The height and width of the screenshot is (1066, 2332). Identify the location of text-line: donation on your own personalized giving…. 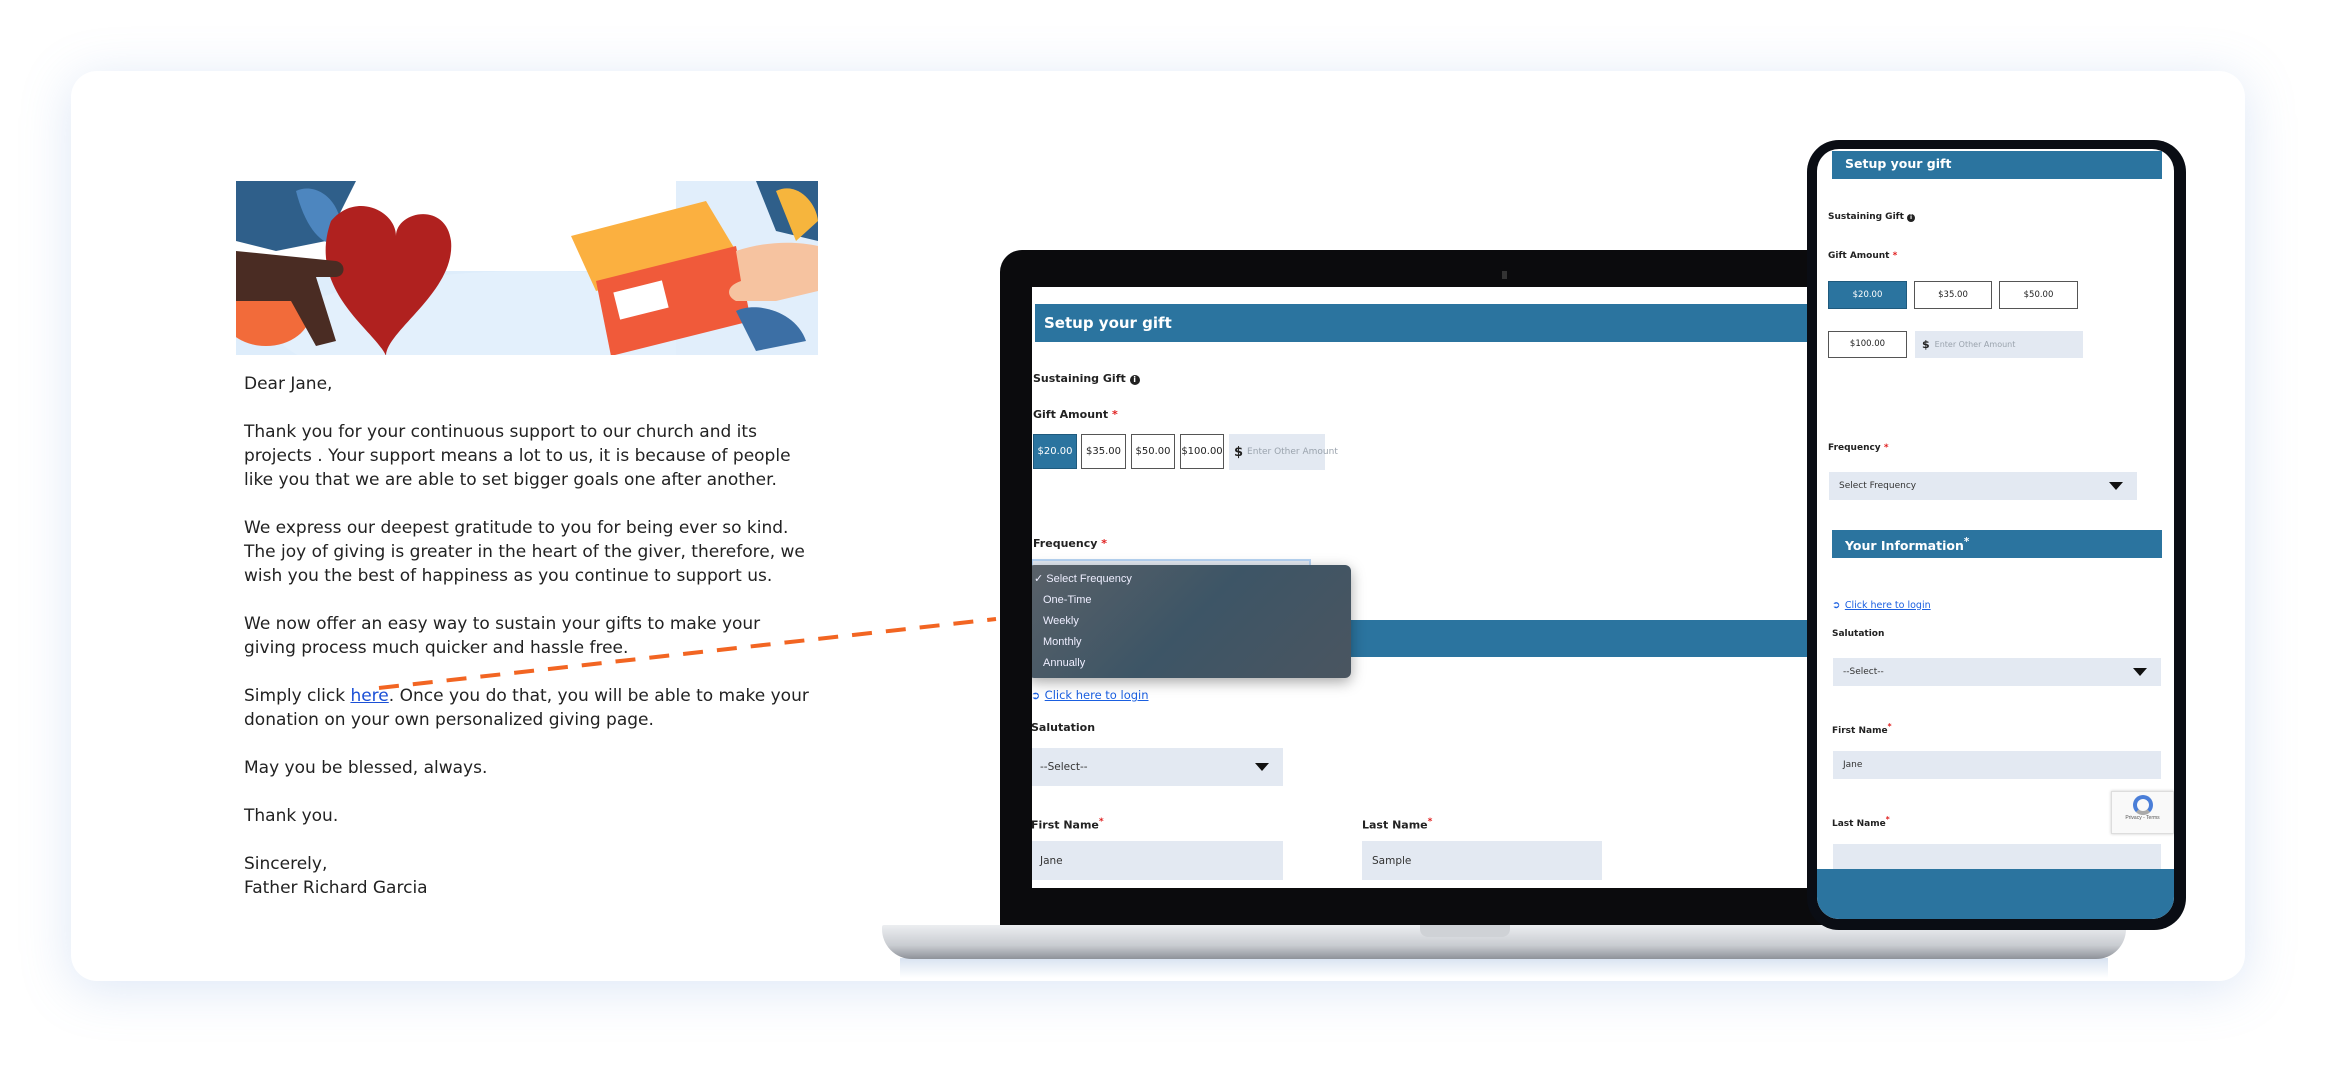
(449, 720).